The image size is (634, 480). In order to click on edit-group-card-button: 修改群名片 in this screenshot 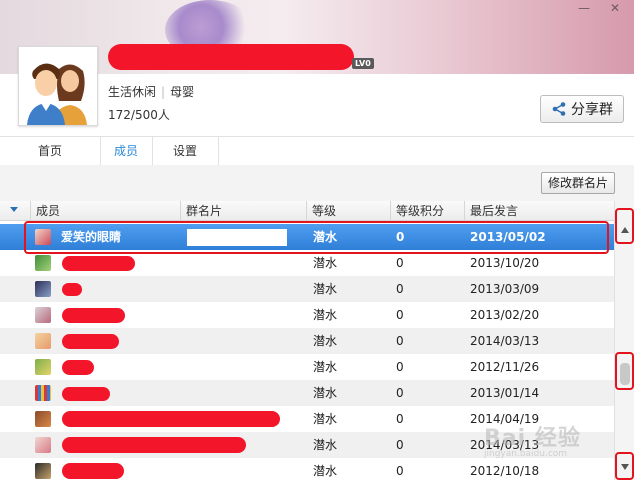, I will do `click(578, 183)`.